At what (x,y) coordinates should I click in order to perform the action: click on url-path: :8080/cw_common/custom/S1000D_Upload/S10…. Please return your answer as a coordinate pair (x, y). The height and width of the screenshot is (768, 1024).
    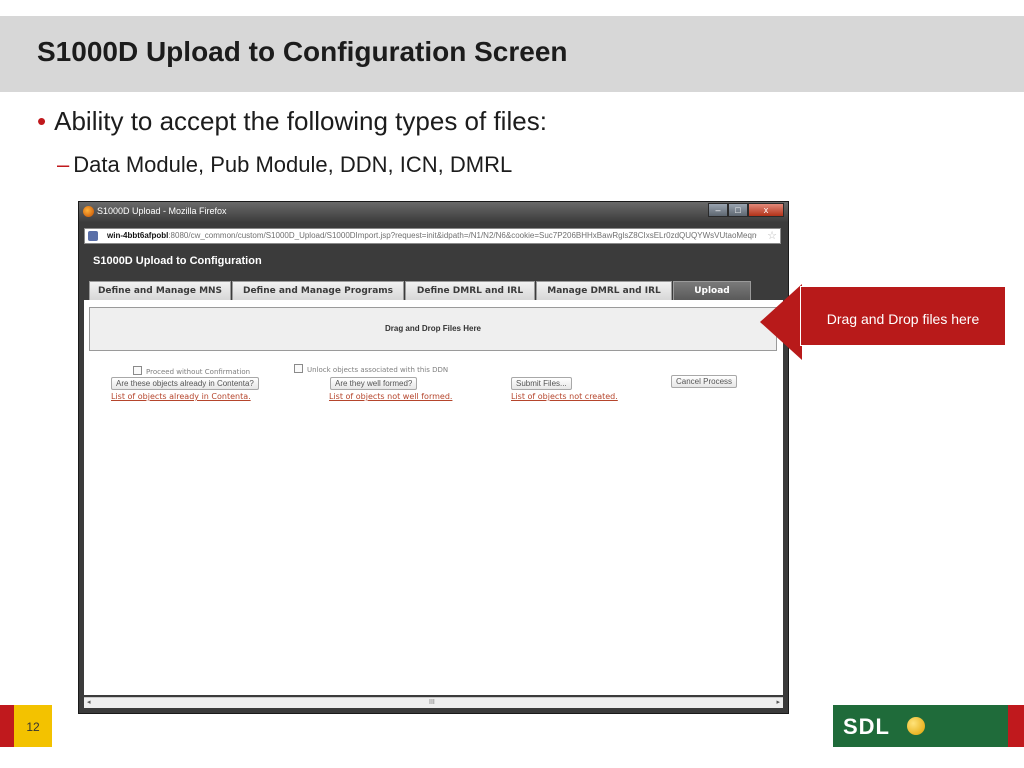
    Looking at the image, I should click on (462, 235).